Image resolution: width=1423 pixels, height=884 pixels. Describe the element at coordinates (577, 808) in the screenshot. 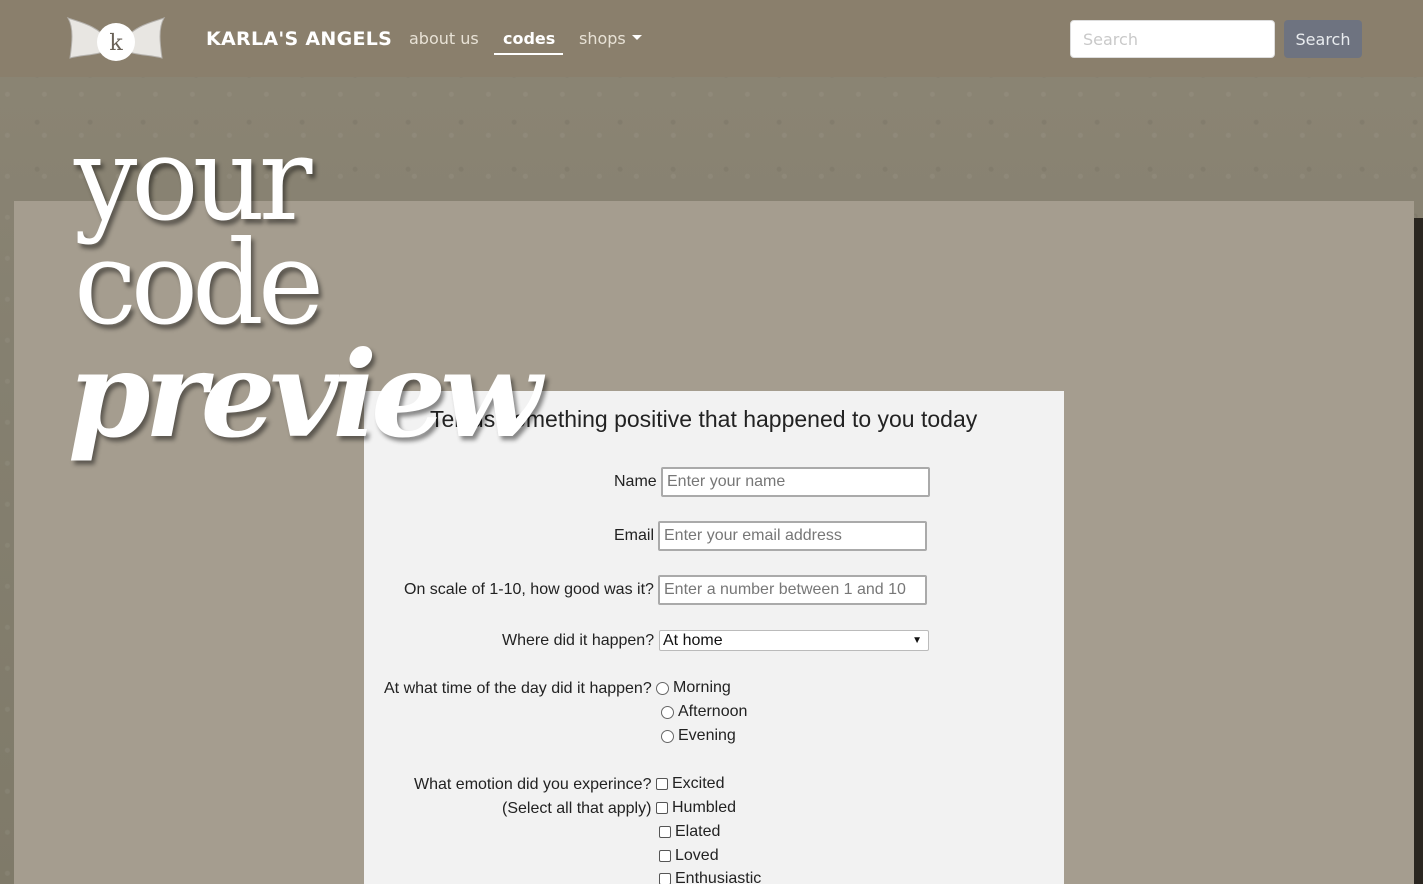

I see `emotion-sublabel: (Select all that apply)` at that location.